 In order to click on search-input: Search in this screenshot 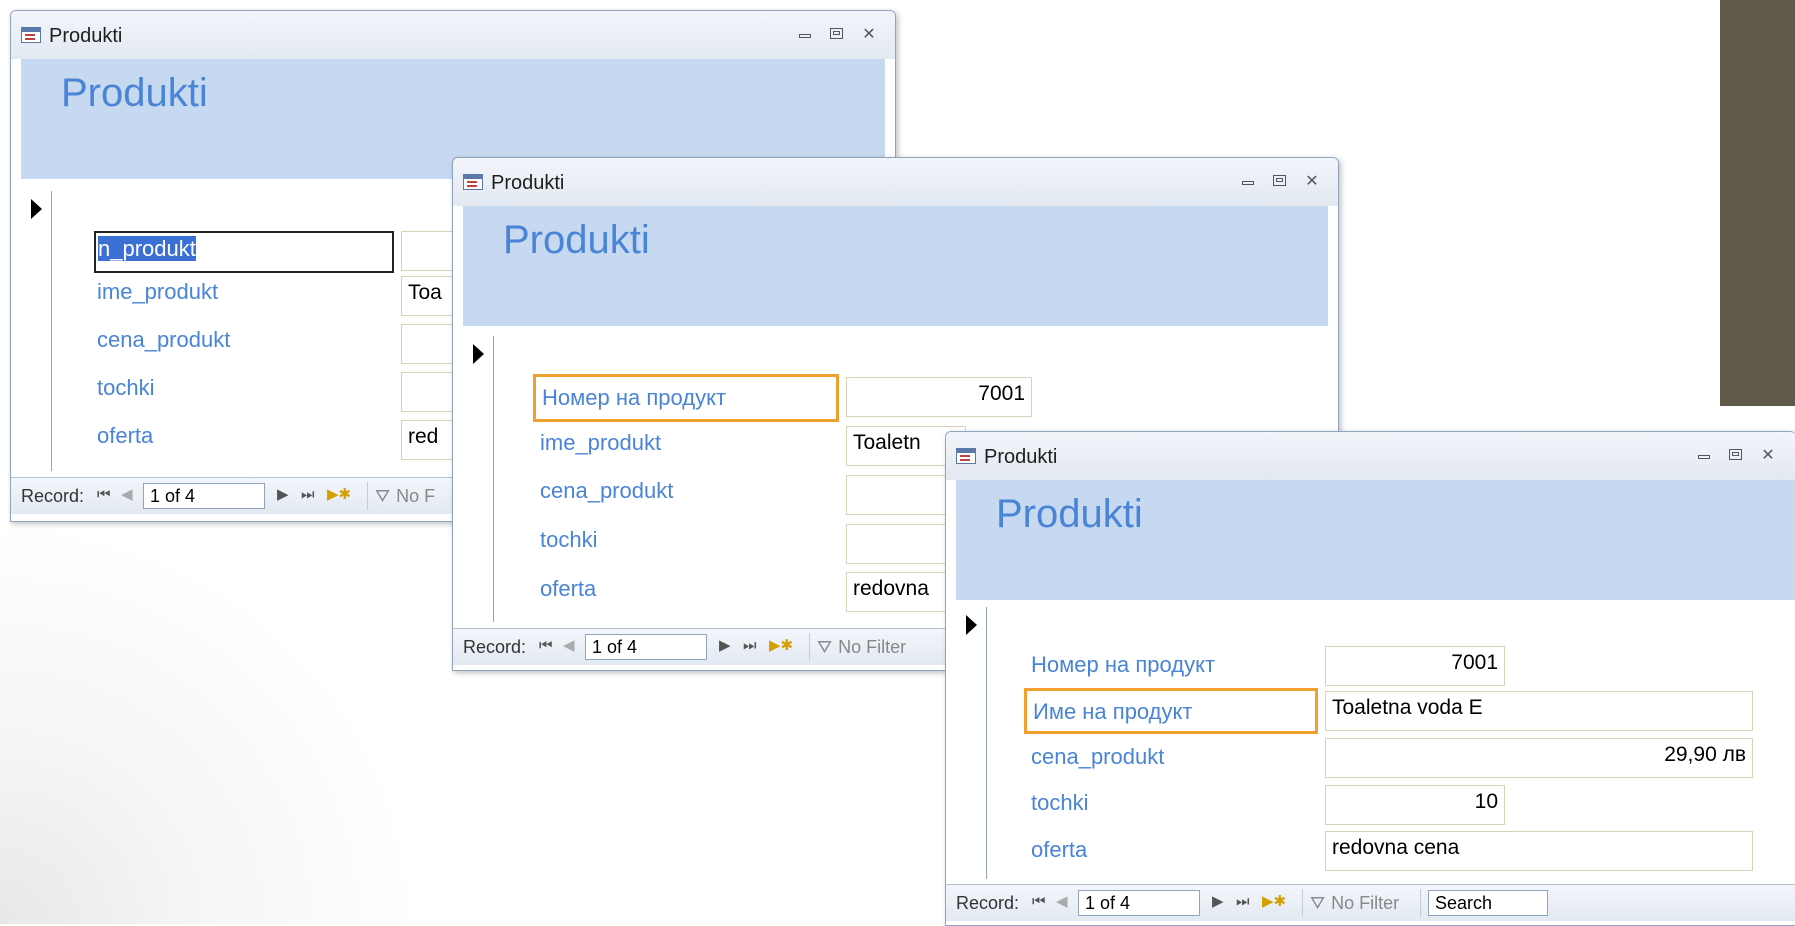, I will do `click(1488, 903)`.